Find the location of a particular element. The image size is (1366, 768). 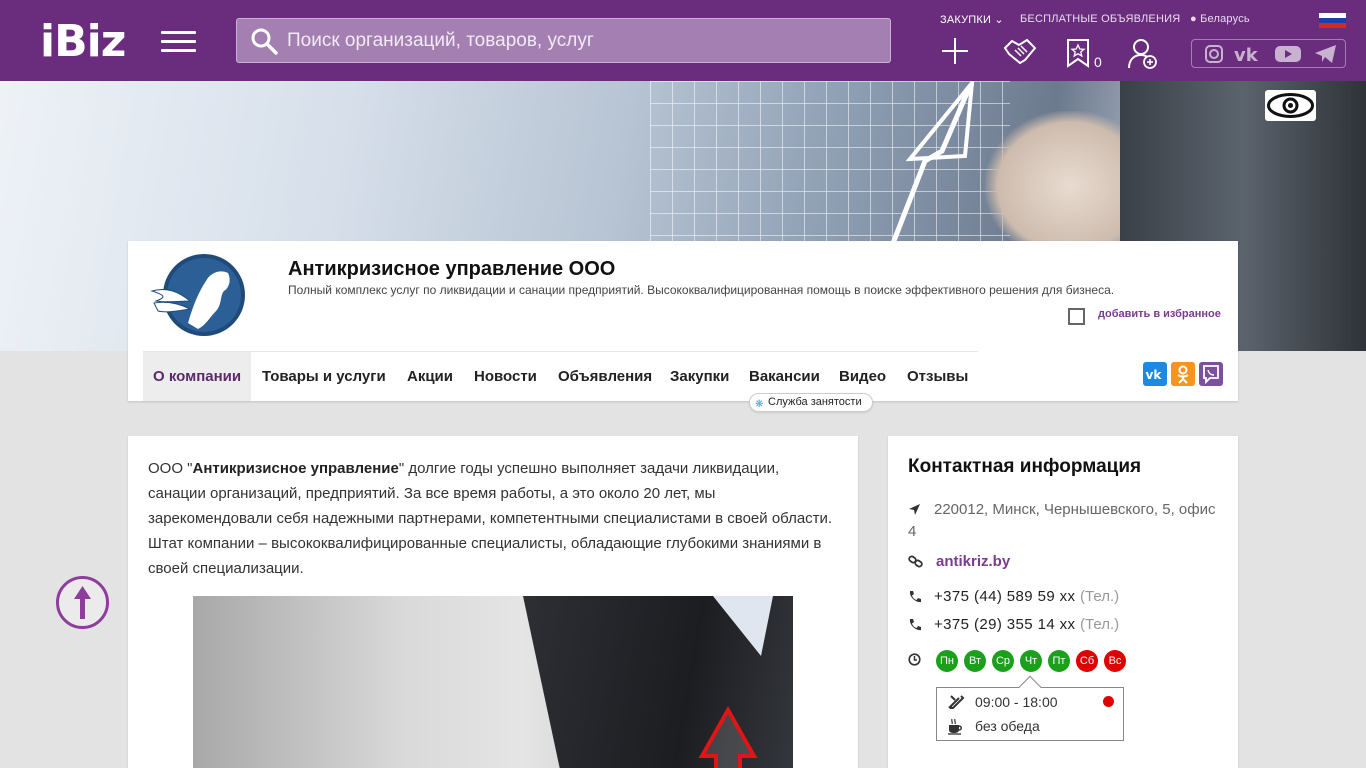

company-title: Антикризисное управление ООО is located at coordinates (452, 269).